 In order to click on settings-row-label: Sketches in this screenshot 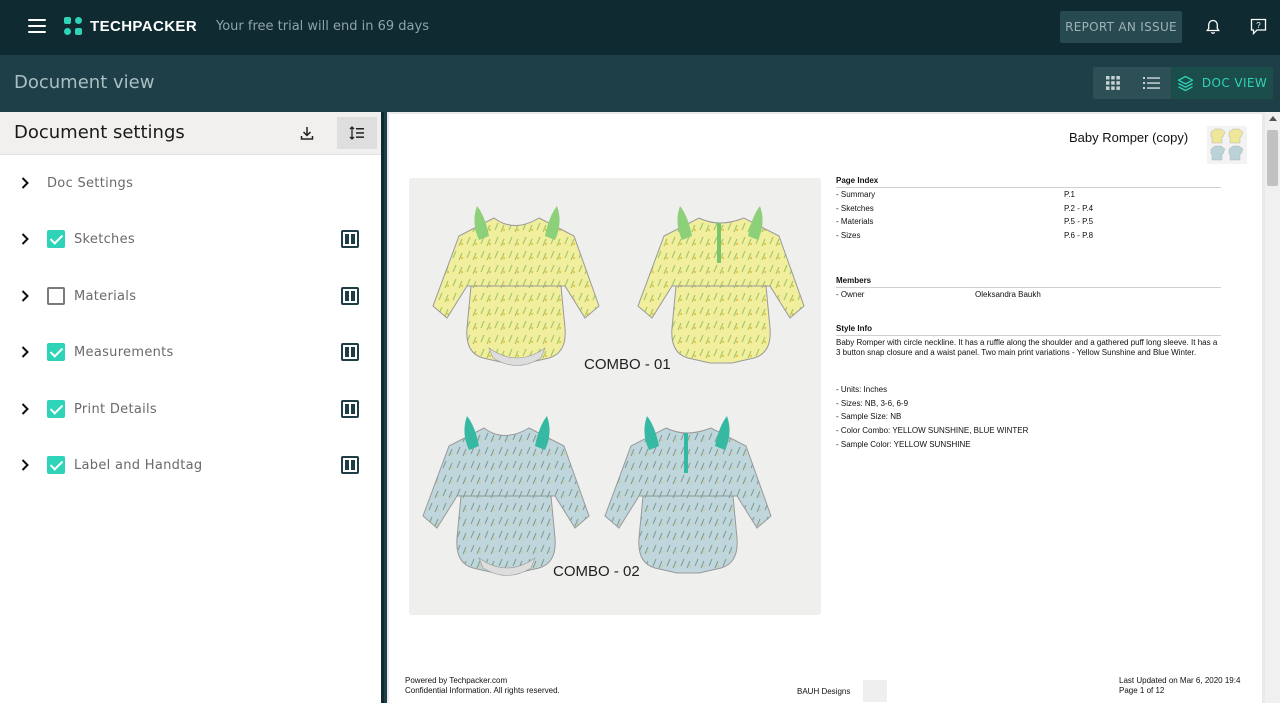, I will do `click(104, 239)`.